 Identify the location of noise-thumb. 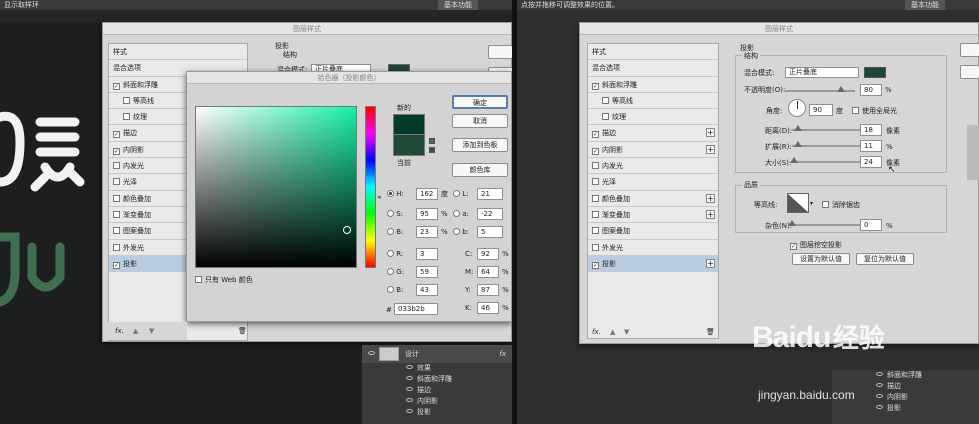
(792, 223).